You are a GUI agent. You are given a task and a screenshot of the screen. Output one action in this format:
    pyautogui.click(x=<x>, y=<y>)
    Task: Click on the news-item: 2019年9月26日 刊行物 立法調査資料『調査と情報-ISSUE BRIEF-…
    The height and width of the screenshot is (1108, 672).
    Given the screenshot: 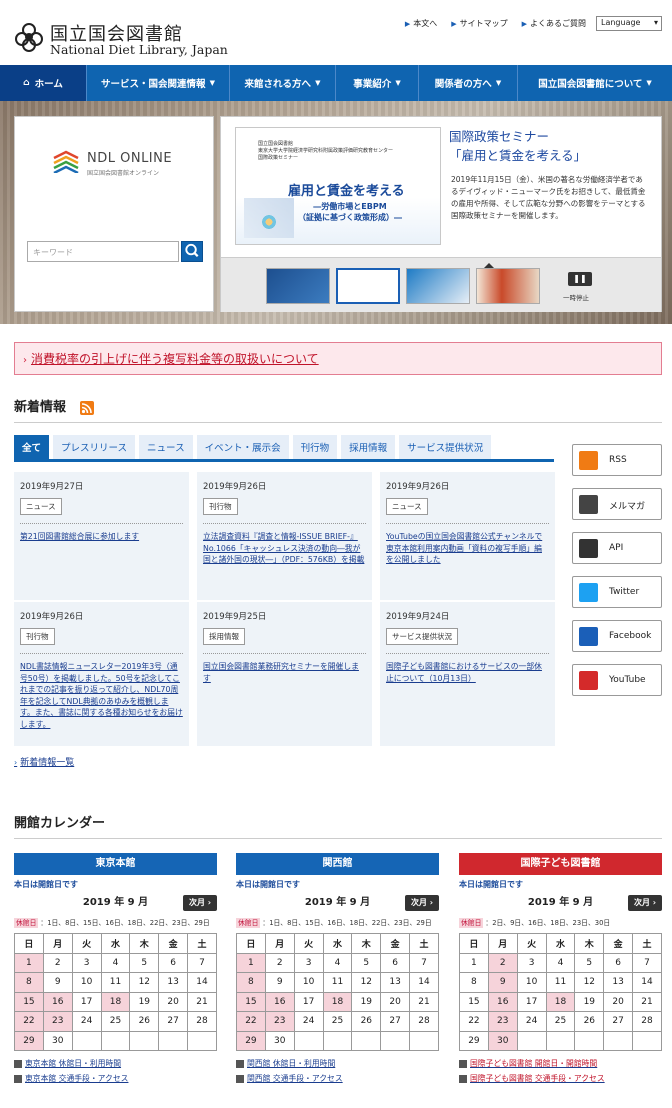 What is the action you would take?
    pyautogui.click(x=284, y=536)
    